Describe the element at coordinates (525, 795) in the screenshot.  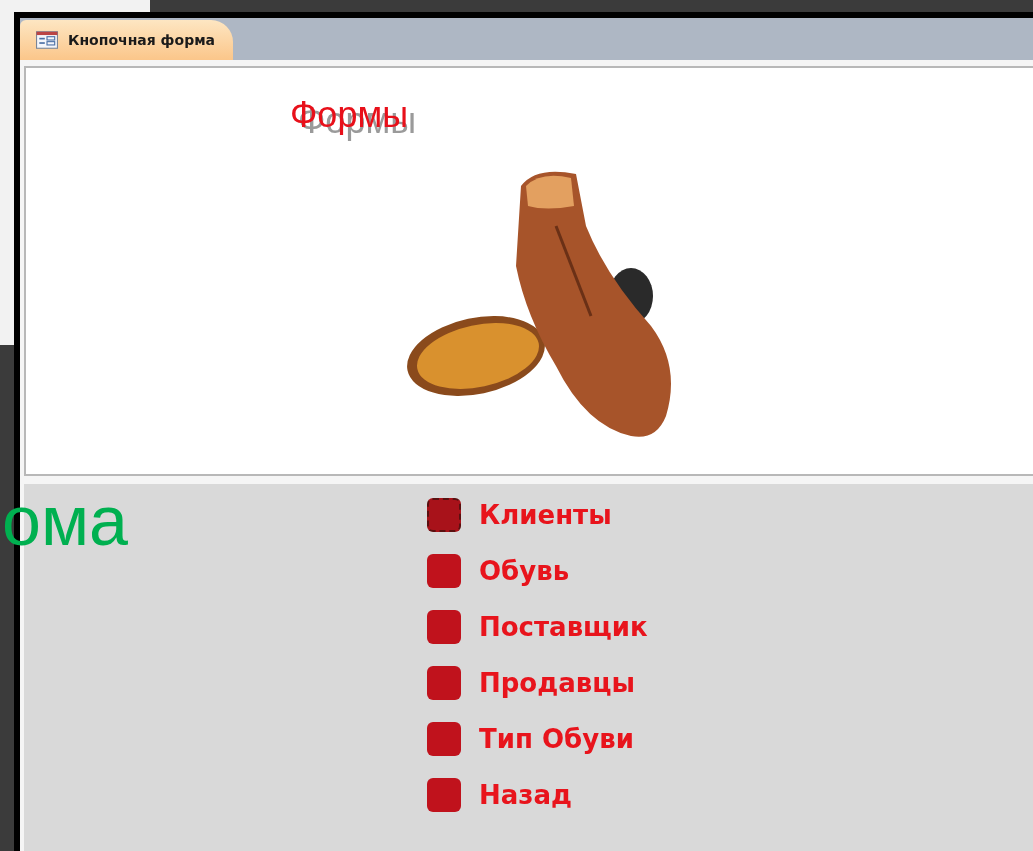
I see `button-label: Назад` at that location.